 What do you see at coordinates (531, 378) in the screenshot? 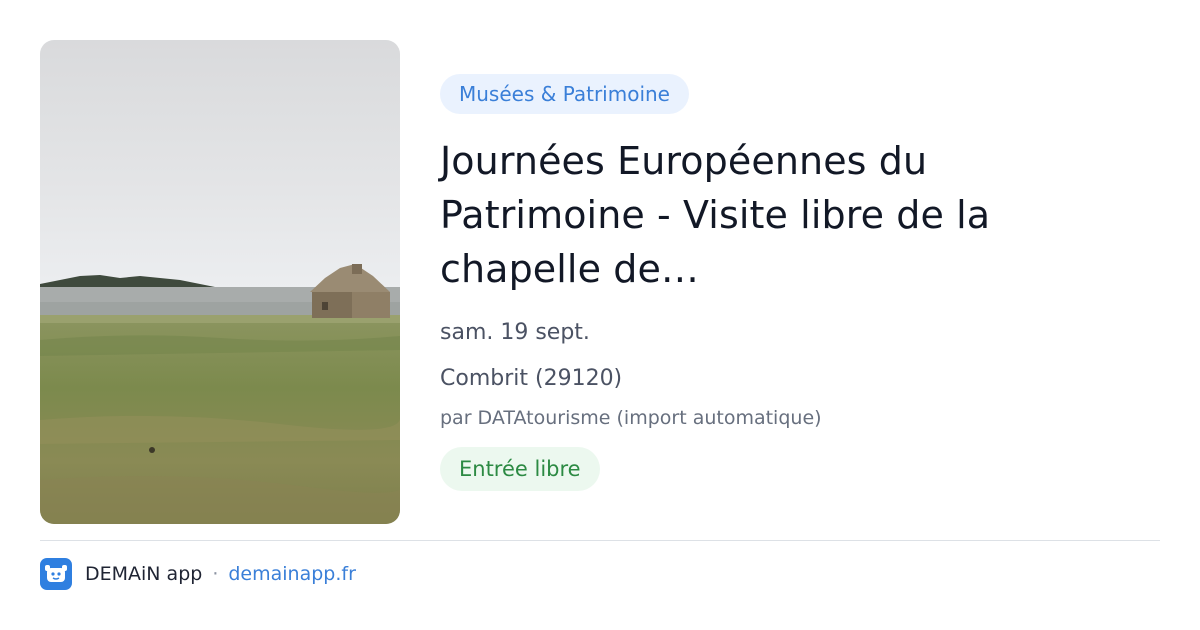
I see `event-location: Combrit (29120)` at bounding box center [531, 378].